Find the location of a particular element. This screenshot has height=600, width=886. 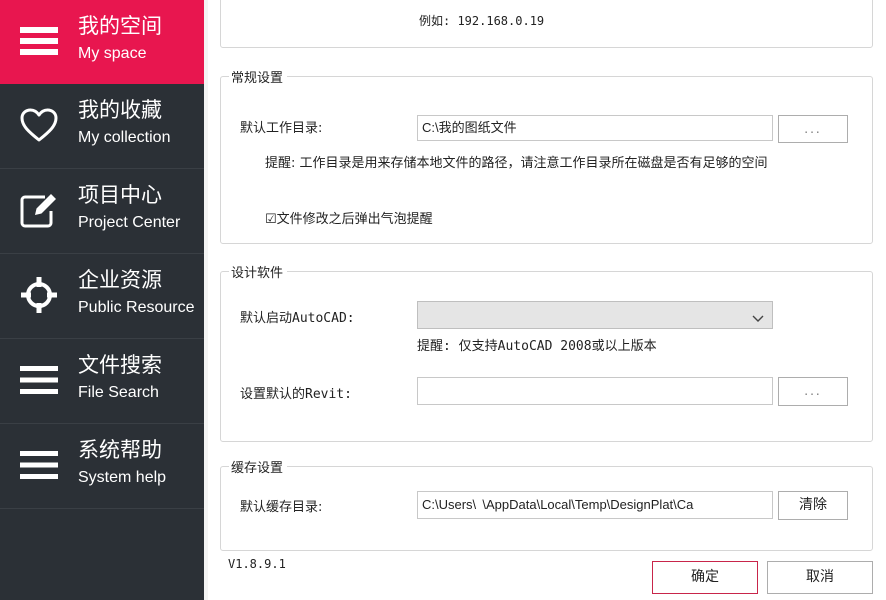

sidebar-item-sublabel: System help is located at coordinates (122, 477).